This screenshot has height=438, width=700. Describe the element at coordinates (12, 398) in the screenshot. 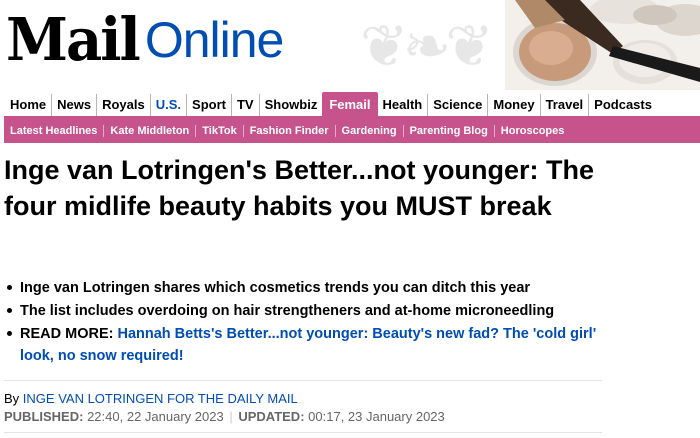

I see `byline-prefix: By` at that location.